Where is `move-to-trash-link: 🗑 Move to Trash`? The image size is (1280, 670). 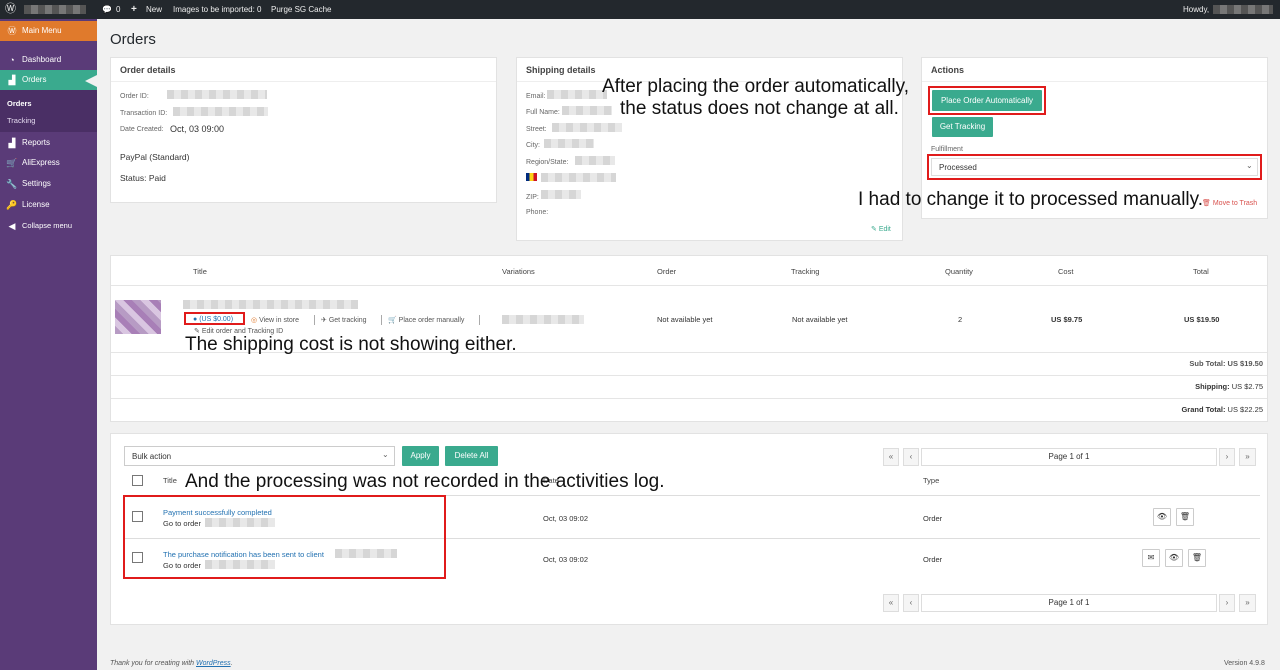 move-to-trash-link: 🗑 Move to Trash is located at coordinates (1229, 203).